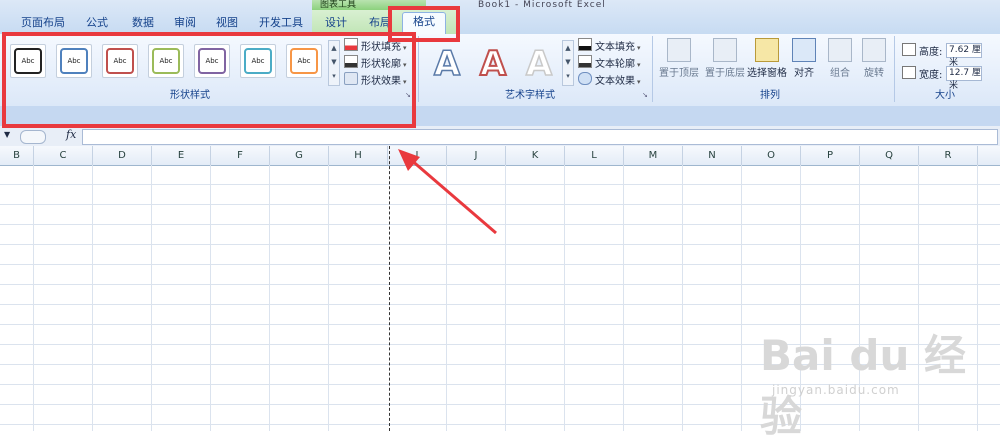  What do you see at coordinates (594, 155) in the screenshot?
I see `column-header: L` at bounding box center [594, 155].